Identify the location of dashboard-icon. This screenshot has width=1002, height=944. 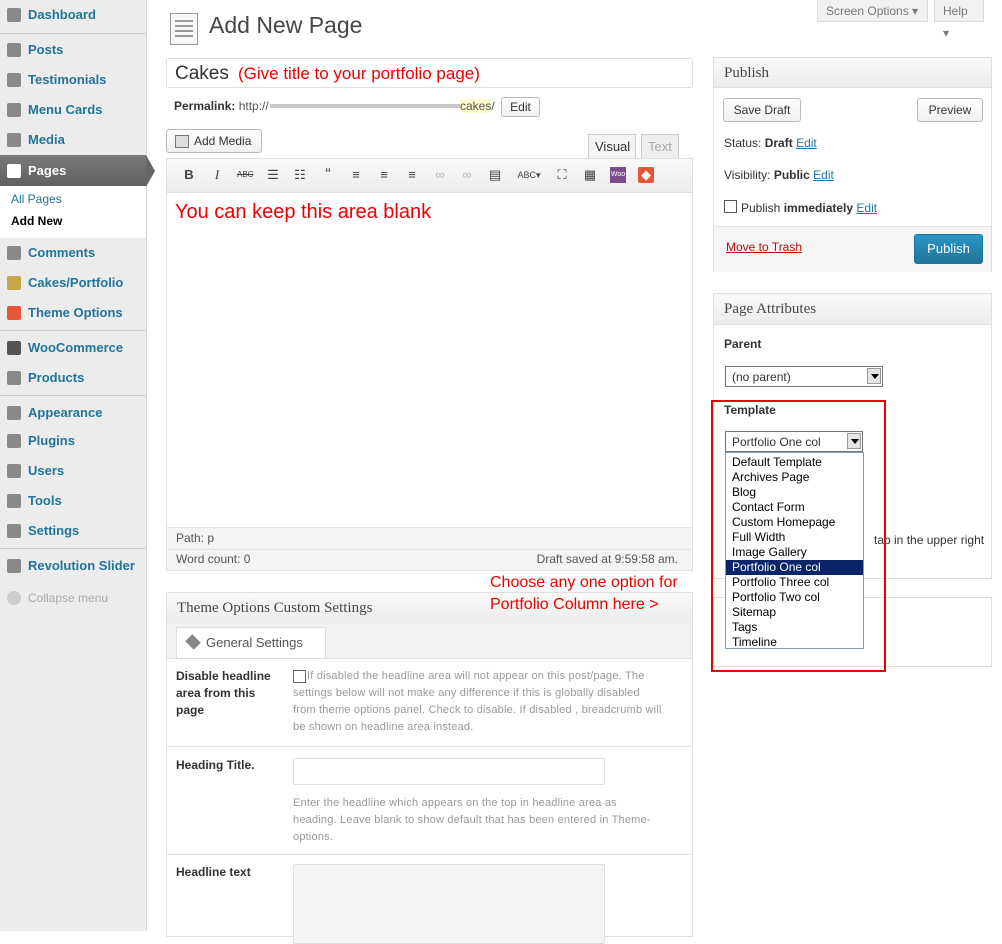
(14, 15).